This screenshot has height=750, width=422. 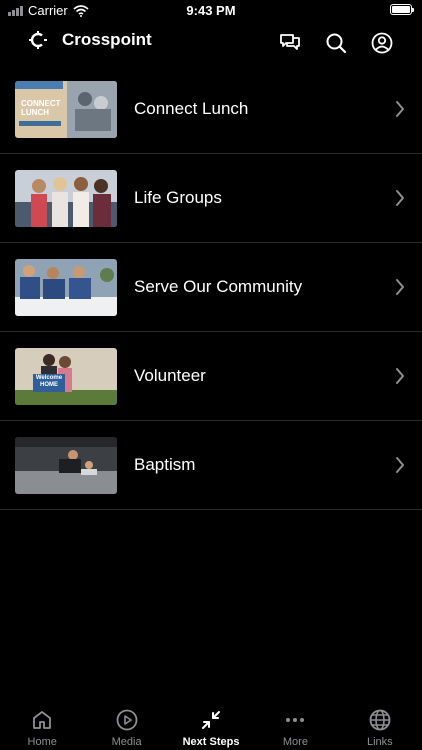 What do you see at coordinates (66, 287) in the screenshot?
I see `serve-our-community-thumbnail` at bounding box center [66, 287].